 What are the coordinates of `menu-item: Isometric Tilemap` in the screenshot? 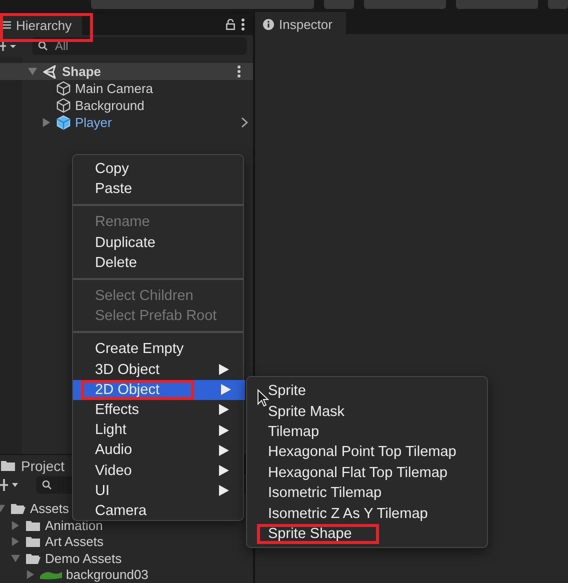 It's located at (367, 493).